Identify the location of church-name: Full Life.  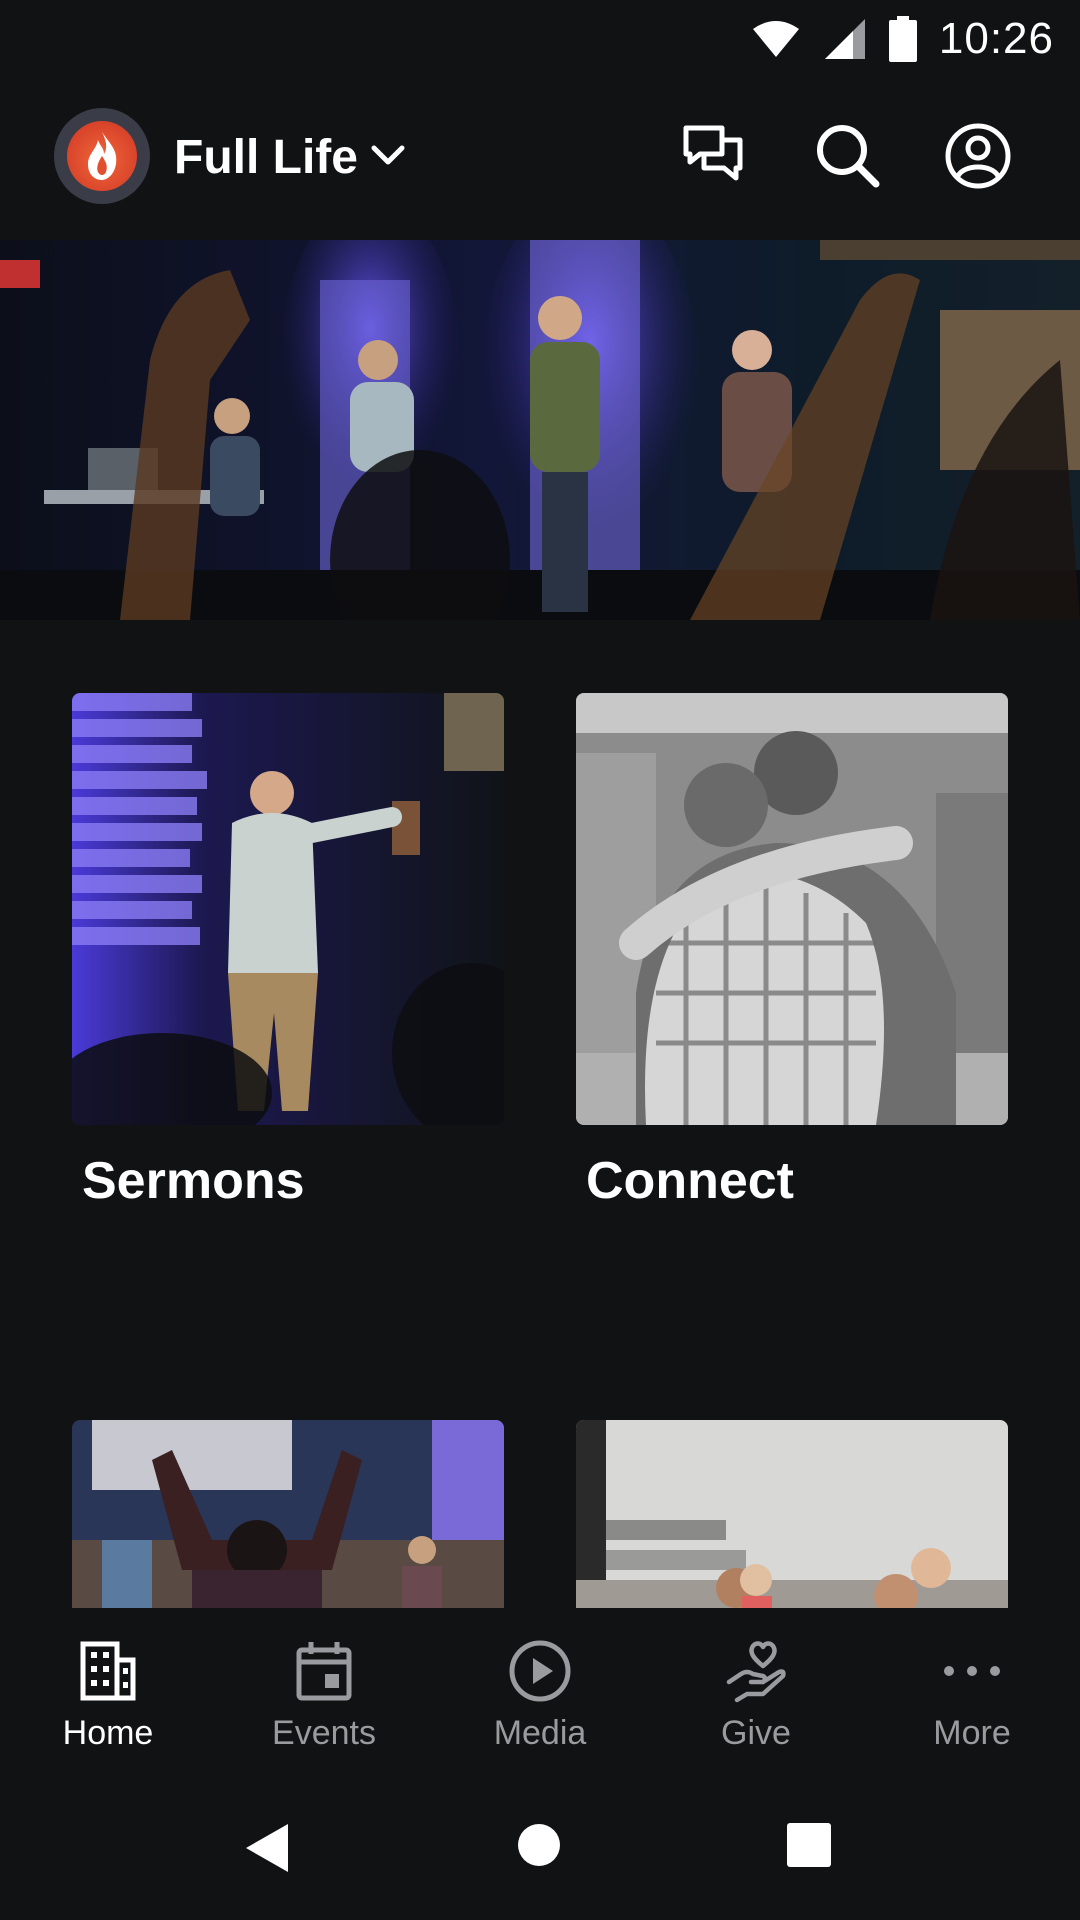
(266, 157).